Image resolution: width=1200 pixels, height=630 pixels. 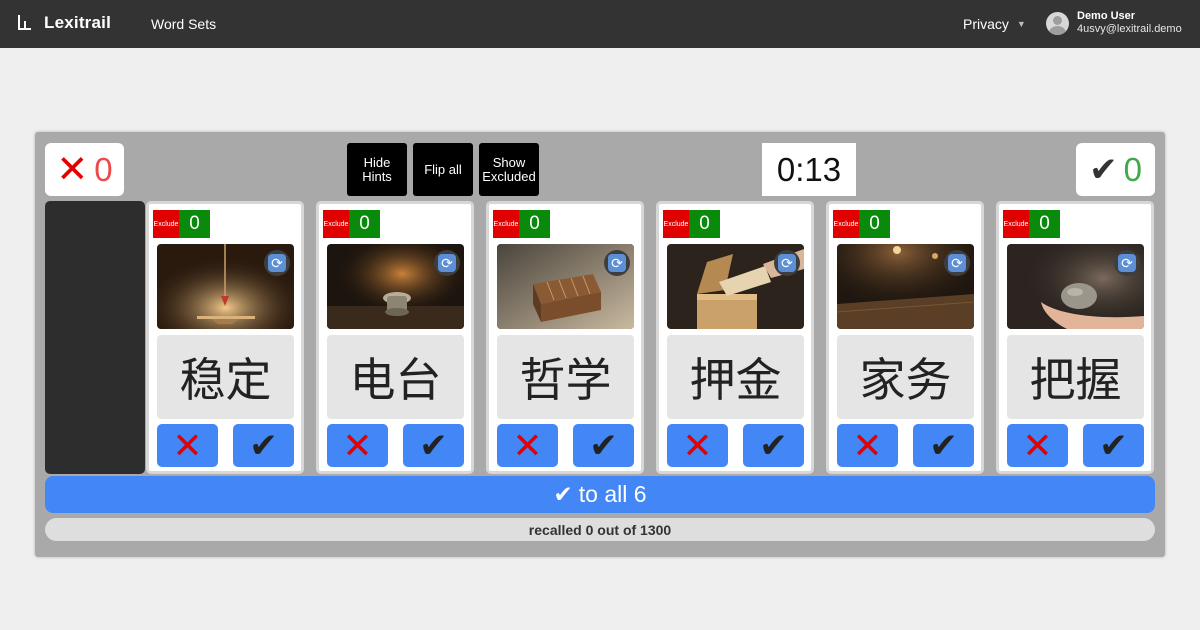 What do you see at coordinates (225, 377) in the screenshot?
I see `word-text: 稳定` at bounding box center [225, 377].